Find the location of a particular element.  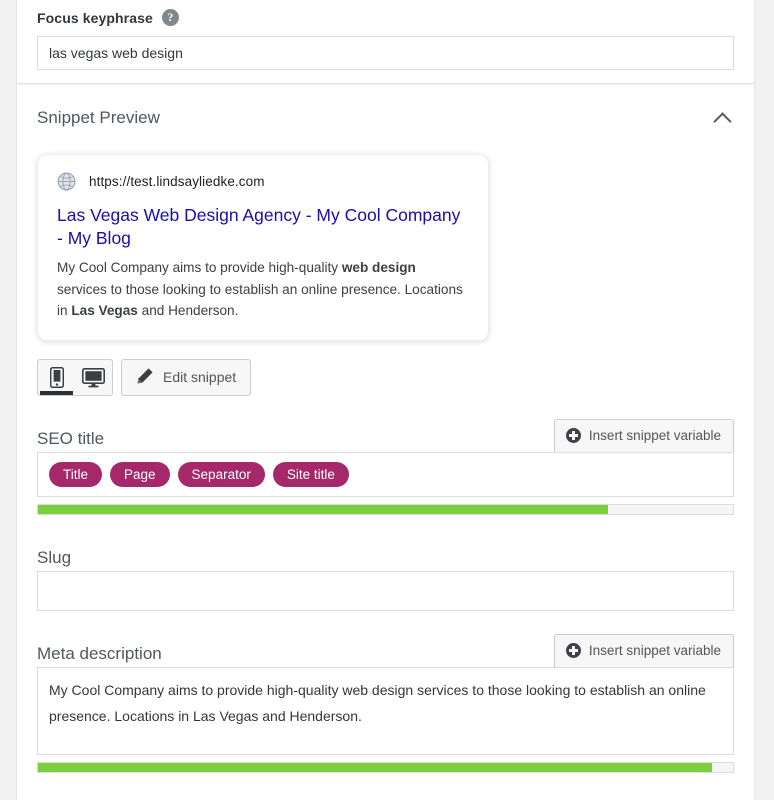

snippet-description-text: and Henderson. is located at coordinates (188, 310).